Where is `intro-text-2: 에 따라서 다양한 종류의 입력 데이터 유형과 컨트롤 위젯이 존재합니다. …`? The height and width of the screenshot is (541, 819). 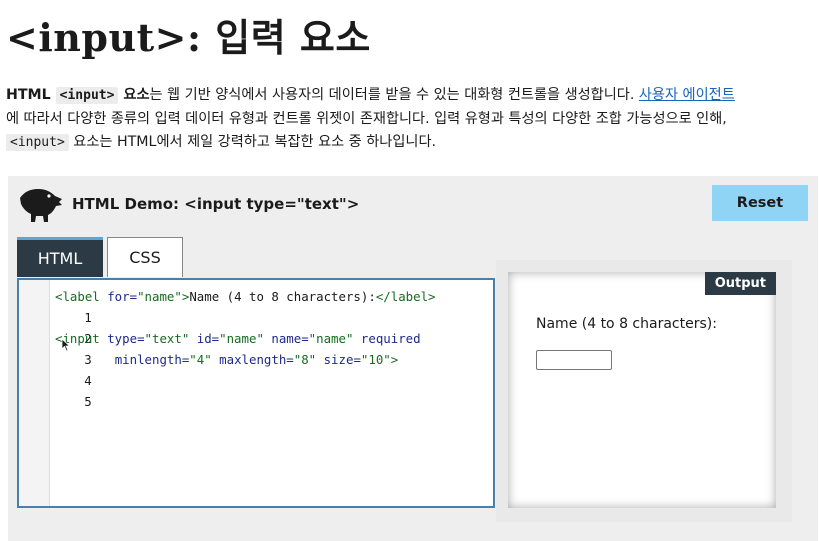
intro-text-2: 에 따라서 다양한 종류의 입력 데이터 유형과 컨트롤 위젯이 존재합니다. … is located at coordinates (366, 118).